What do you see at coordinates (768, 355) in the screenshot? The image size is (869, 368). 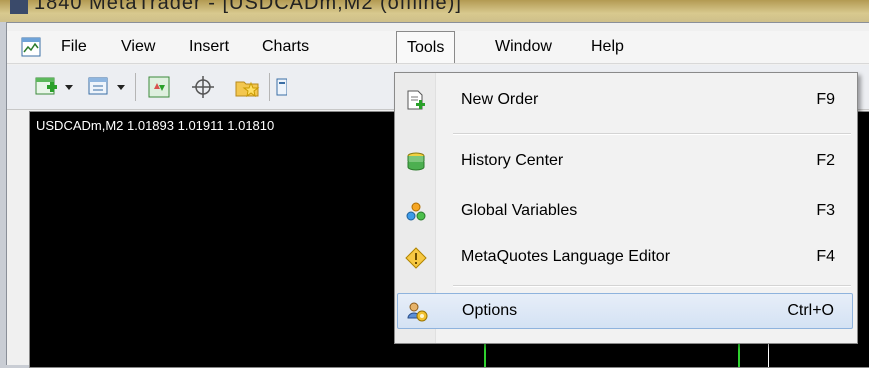 I see `chart-grid-line` at bounding box center [768, 355].